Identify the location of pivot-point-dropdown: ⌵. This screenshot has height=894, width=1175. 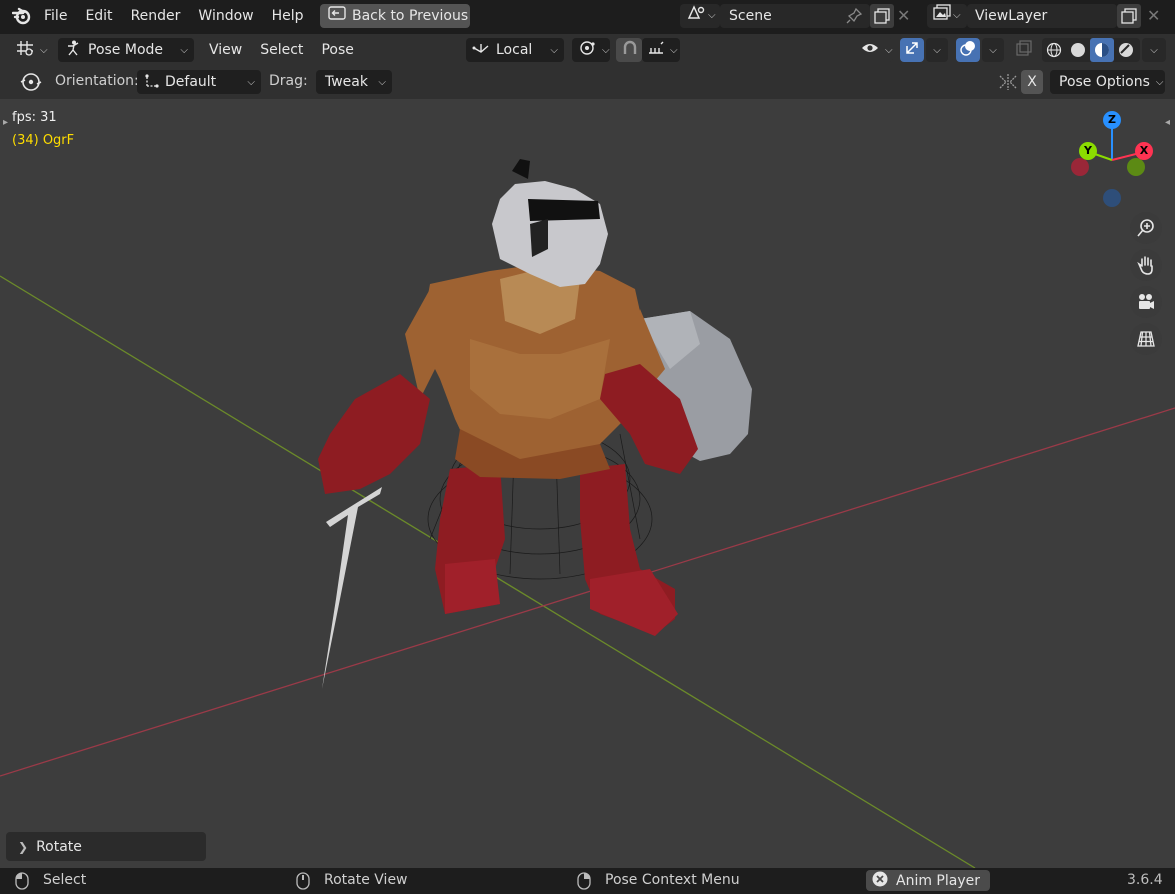
(591, 50).